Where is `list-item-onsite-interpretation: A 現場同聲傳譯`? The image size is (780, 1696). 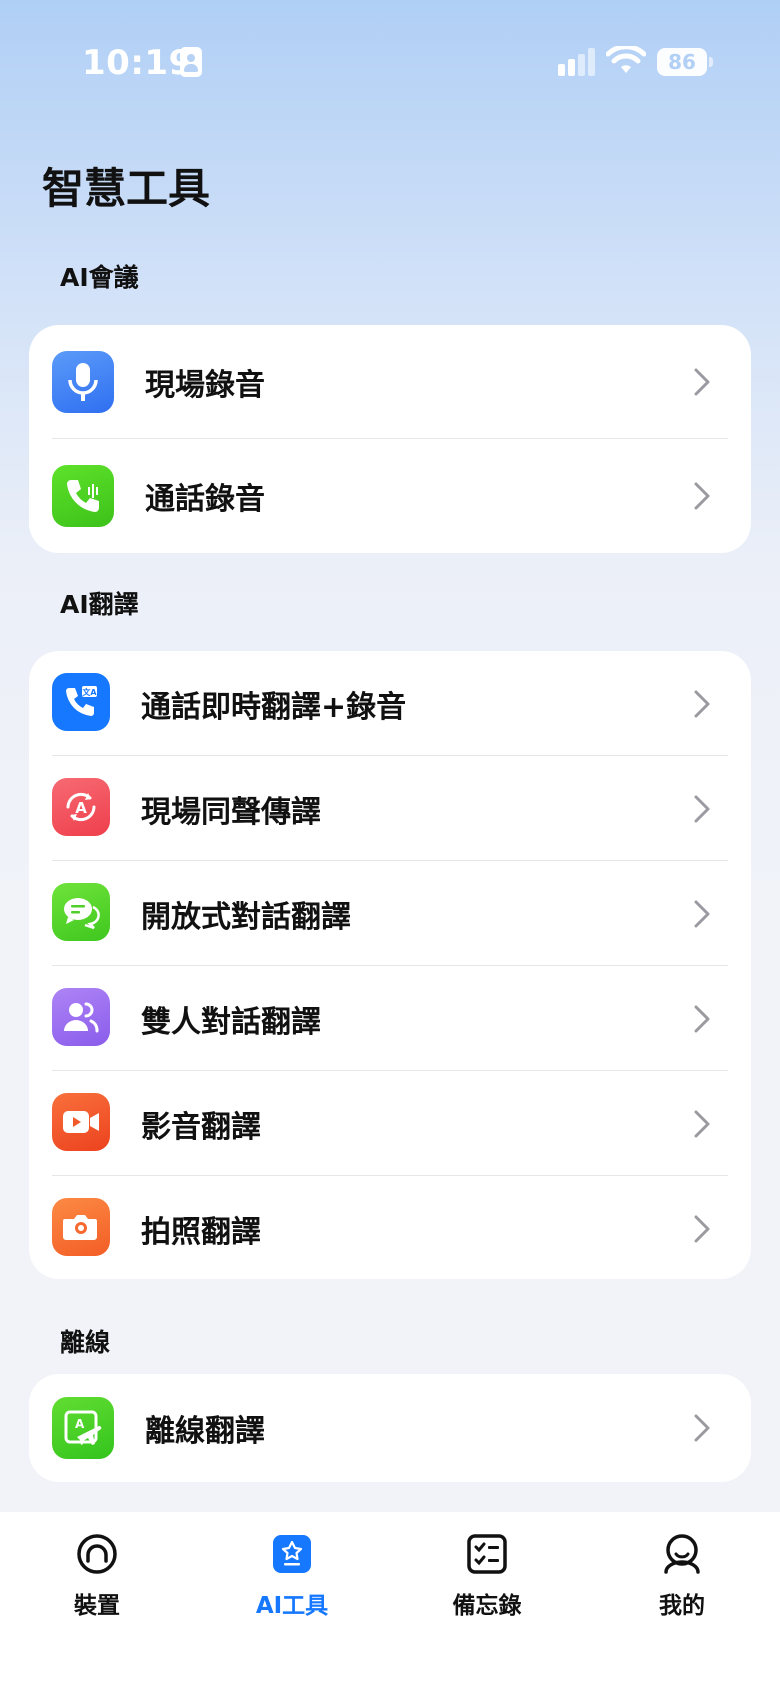 list-item-onsite-interpretation: A 現場同聲傳譯 is located at coordinates (390, 808).